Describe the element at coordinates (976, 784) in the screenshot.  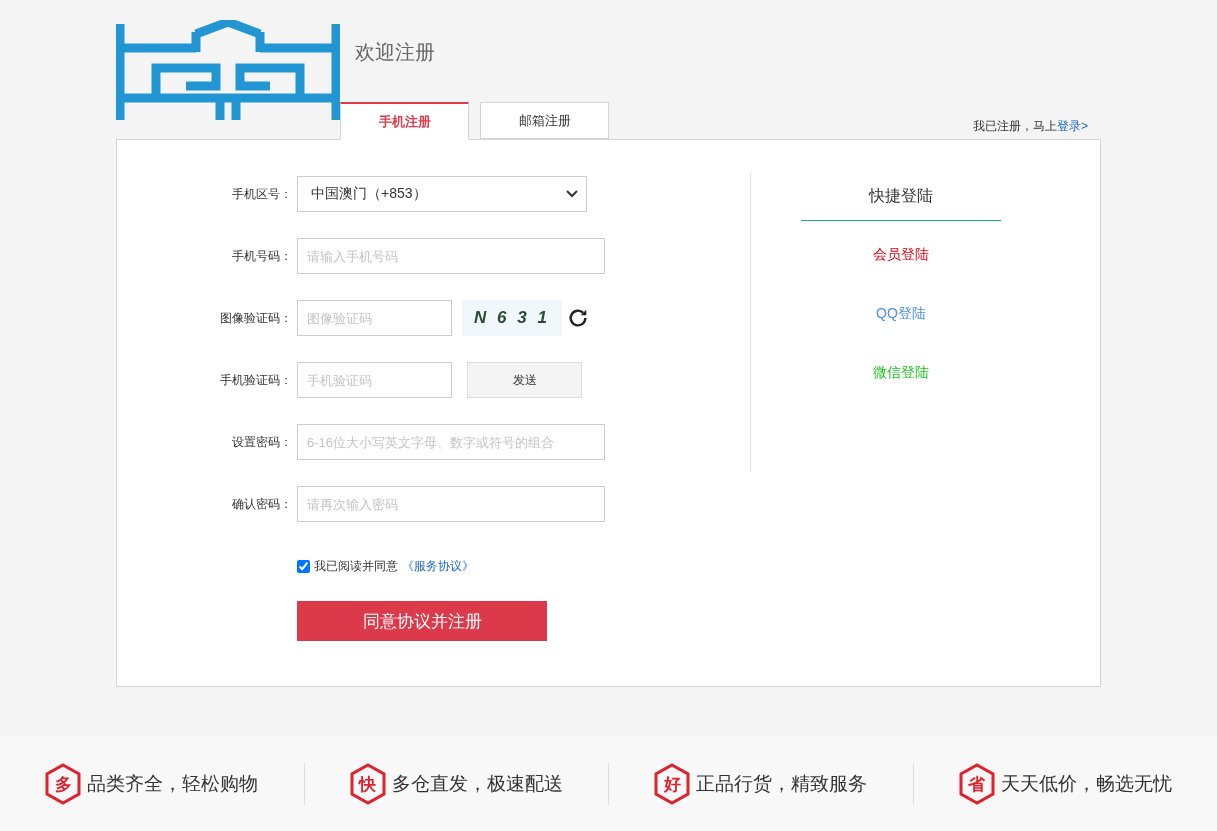
I see `hexagon-badge: 省` at that location.